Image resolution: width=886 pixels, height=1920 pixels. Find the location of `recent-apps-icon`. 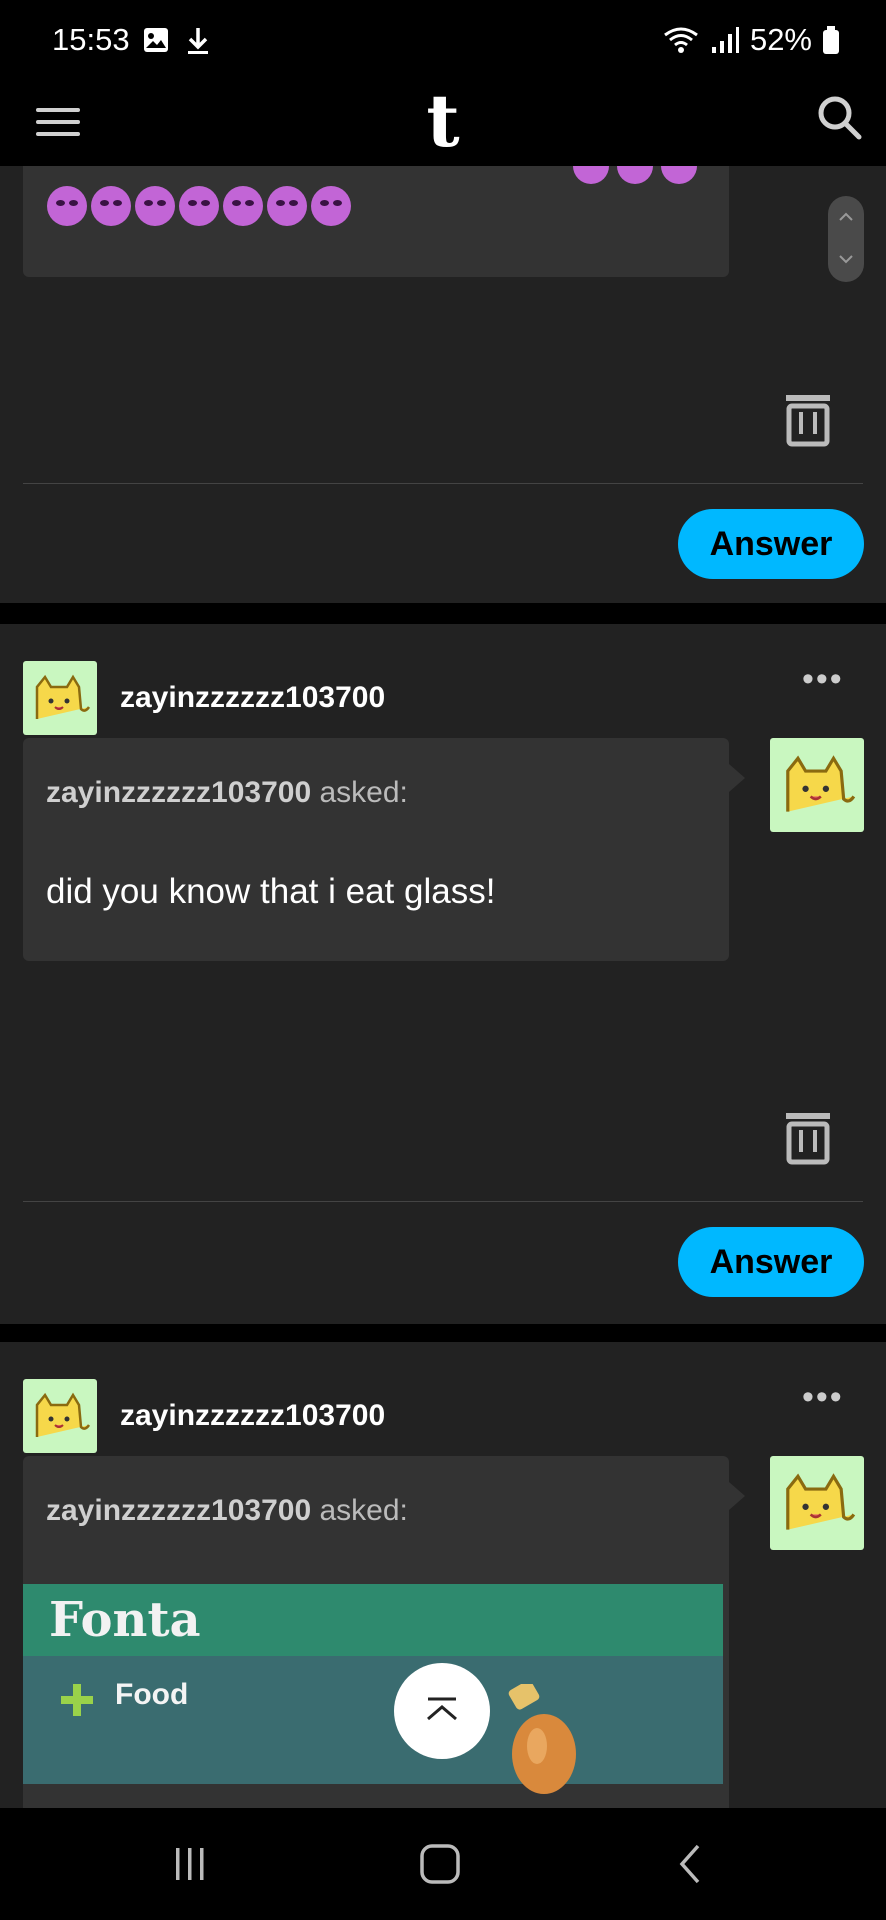

recent-apps-icon is located at coordinates (190, 1864).